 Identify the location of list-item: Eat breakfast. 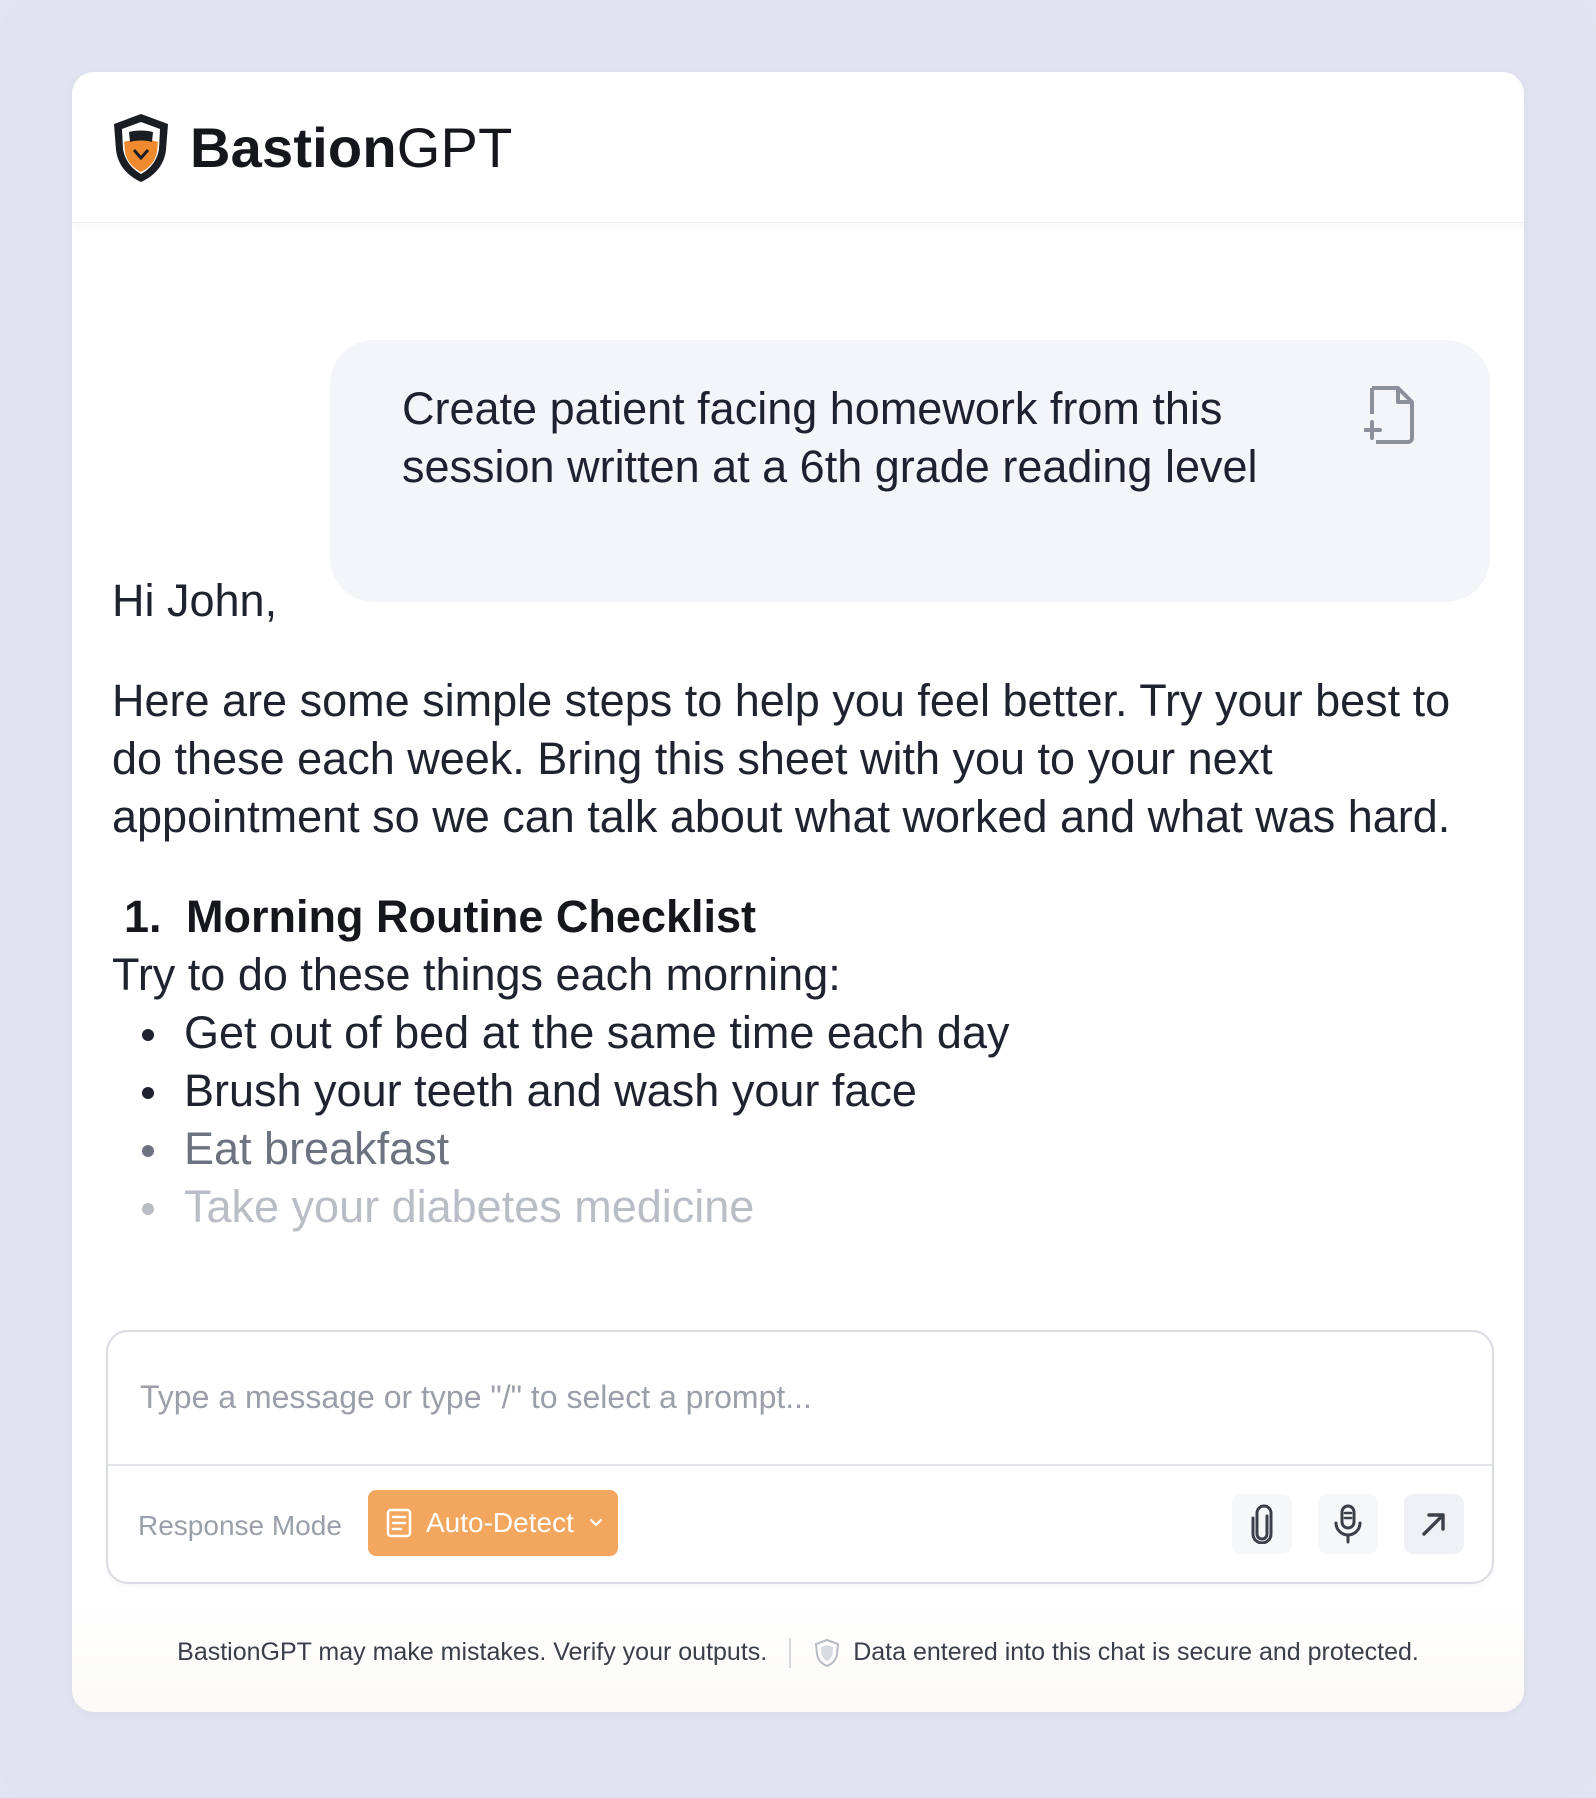
(797, 1149).